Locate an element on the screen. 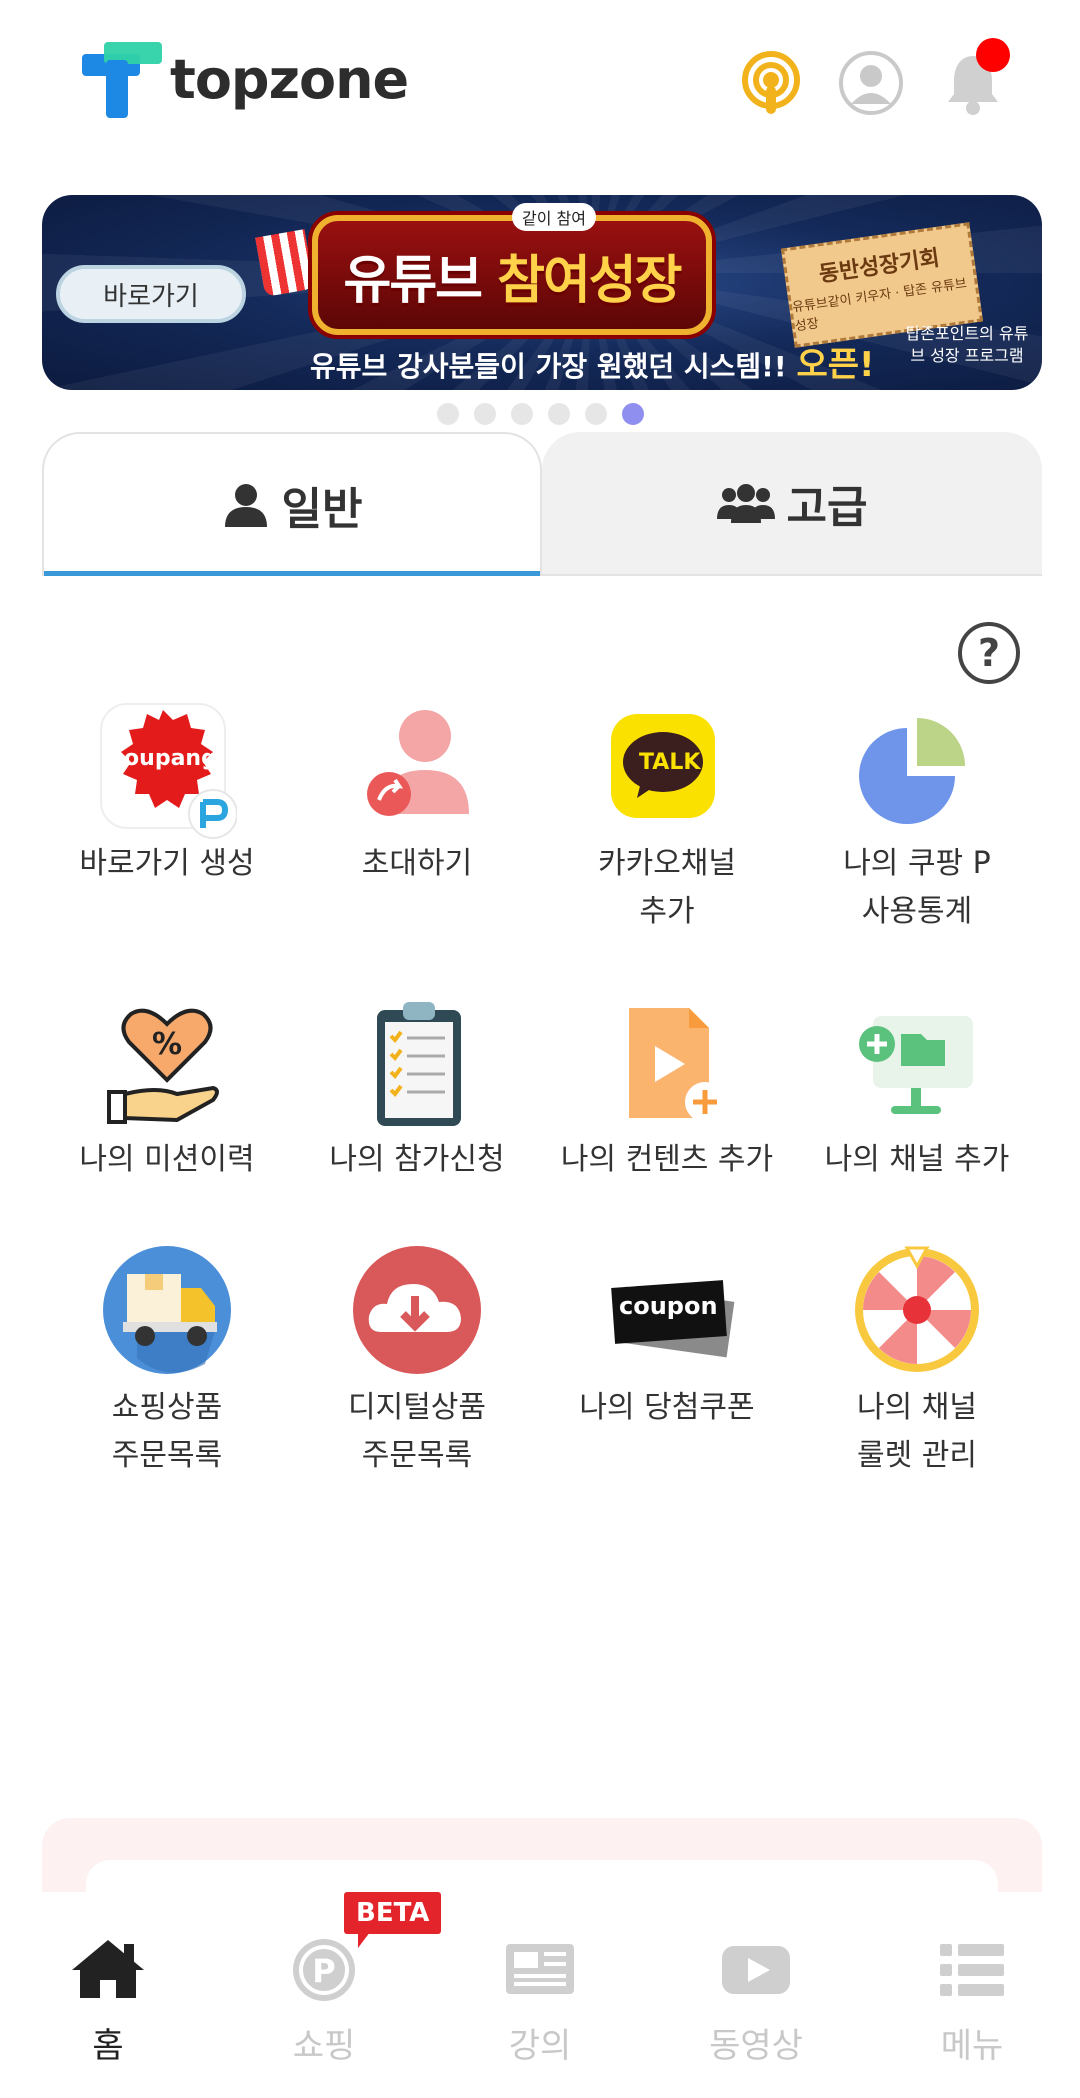 This screenshot has width=1080, height=2098. menu-item-shopping-orders: 쇼핑상품 주문목록 is located at coordinates (167, 1362).